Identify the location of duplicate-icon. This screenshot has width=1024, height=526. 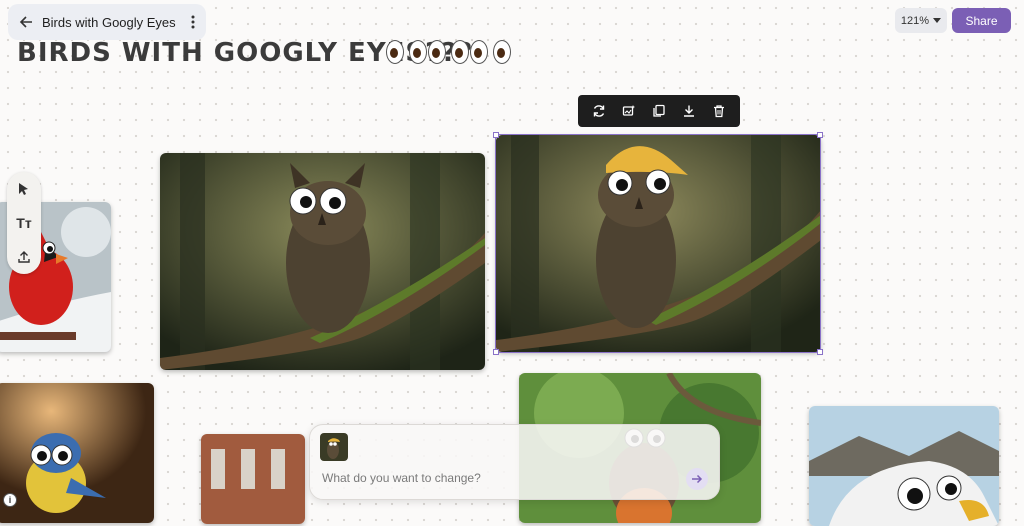
(659, 111).